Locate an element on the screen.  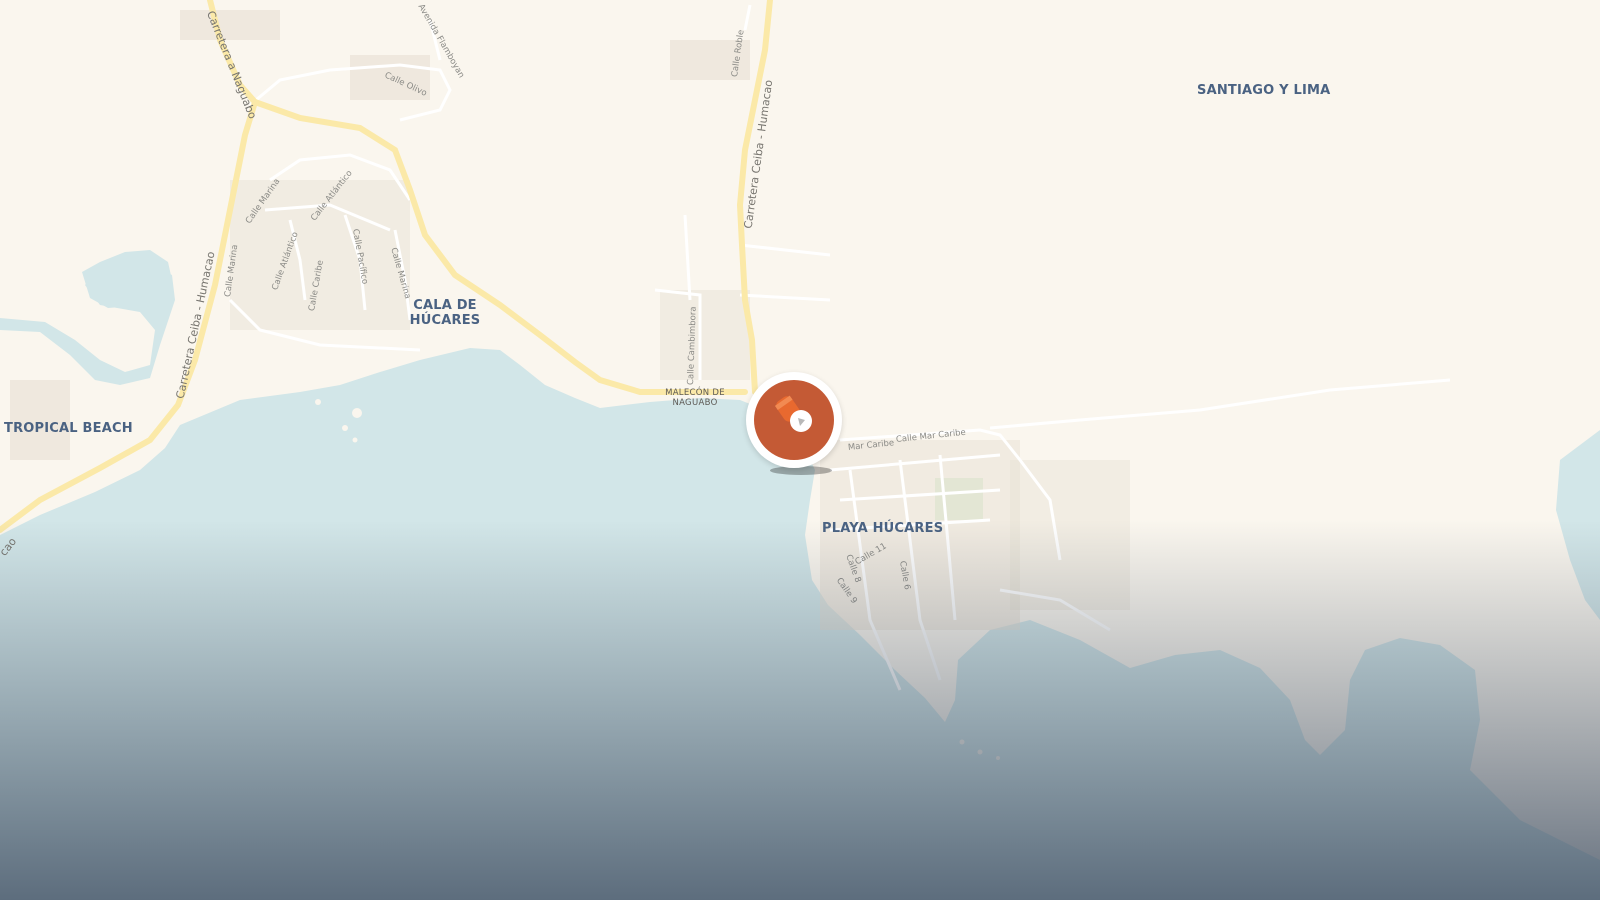
location-marker is located at coordinates (794, 420).